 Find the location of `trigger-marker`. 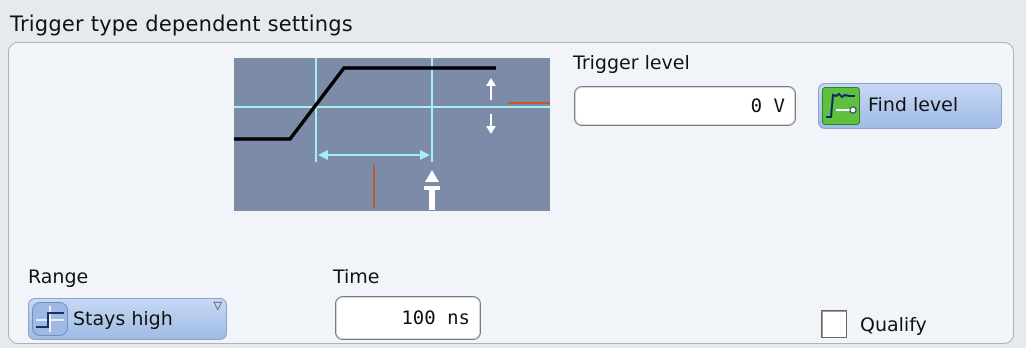

trigger-marker is located at coordinates (432, 176).